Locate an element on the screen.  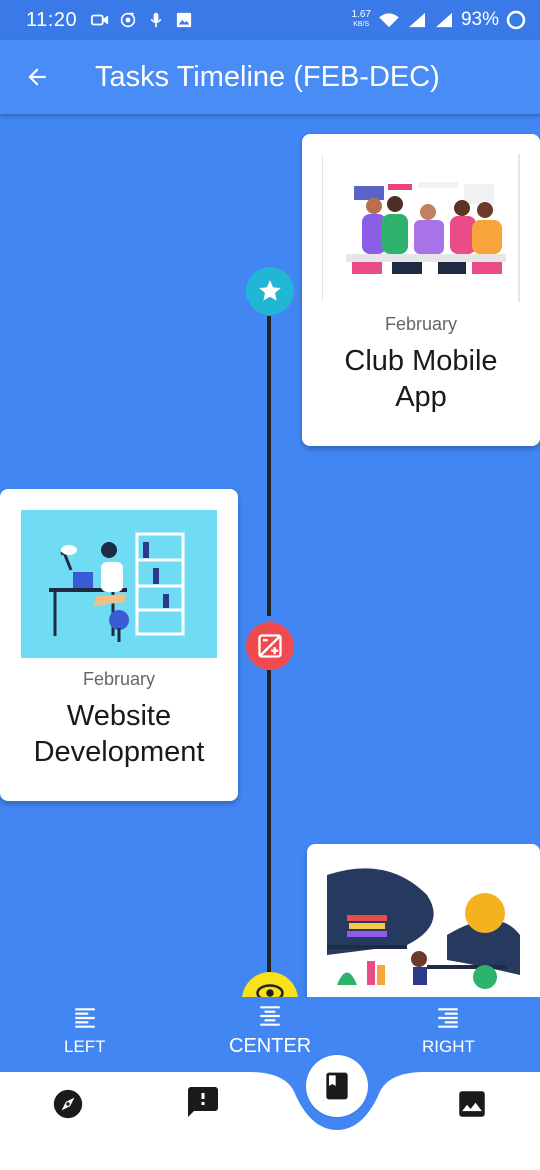
back-button is located at coordinates (37, 77).